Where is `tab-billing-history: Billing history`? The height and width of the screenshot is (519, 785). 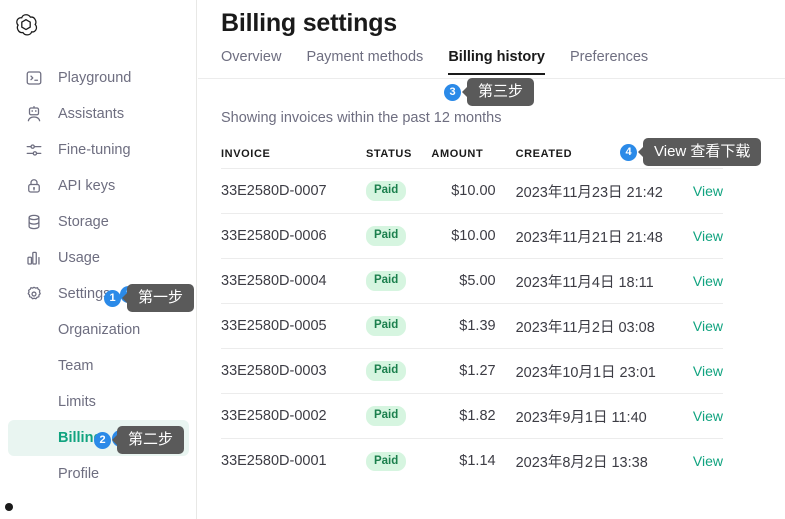
tab-billing-history: Billing history is located at coordinates (503, 62).